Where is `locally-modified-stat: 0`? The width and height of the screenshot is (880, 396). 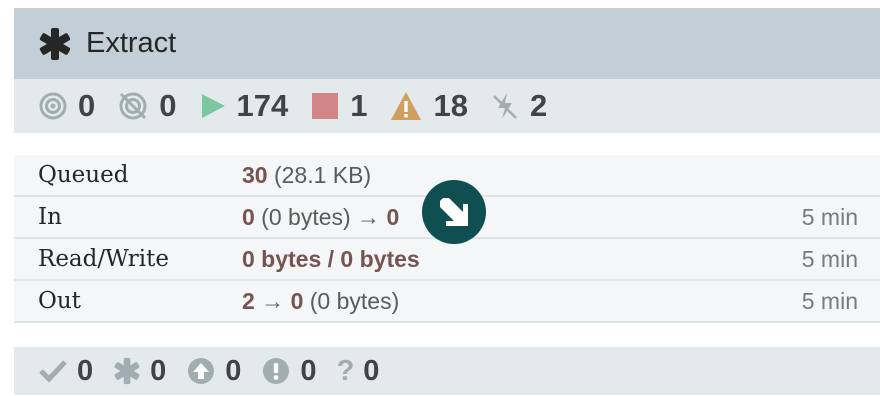
locally-modified-stat: 0 is located at coordinates (139, 371).